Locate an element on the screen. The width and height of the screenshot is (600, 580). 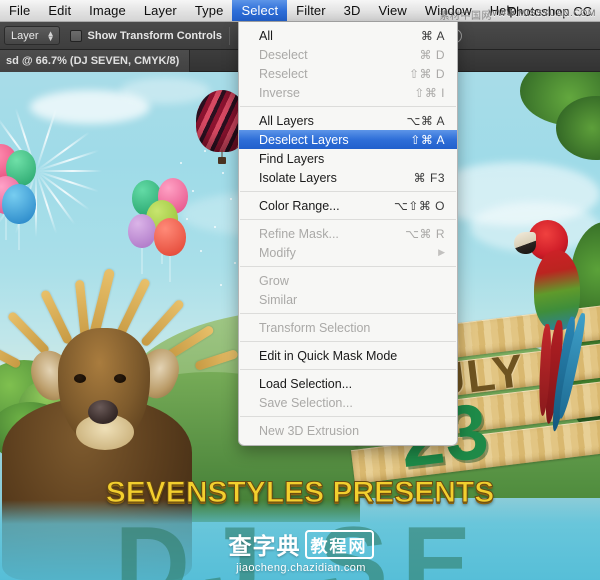
menu-item-inverse: Inverse ⇧⌘ I is located at coordinates (348, 92).